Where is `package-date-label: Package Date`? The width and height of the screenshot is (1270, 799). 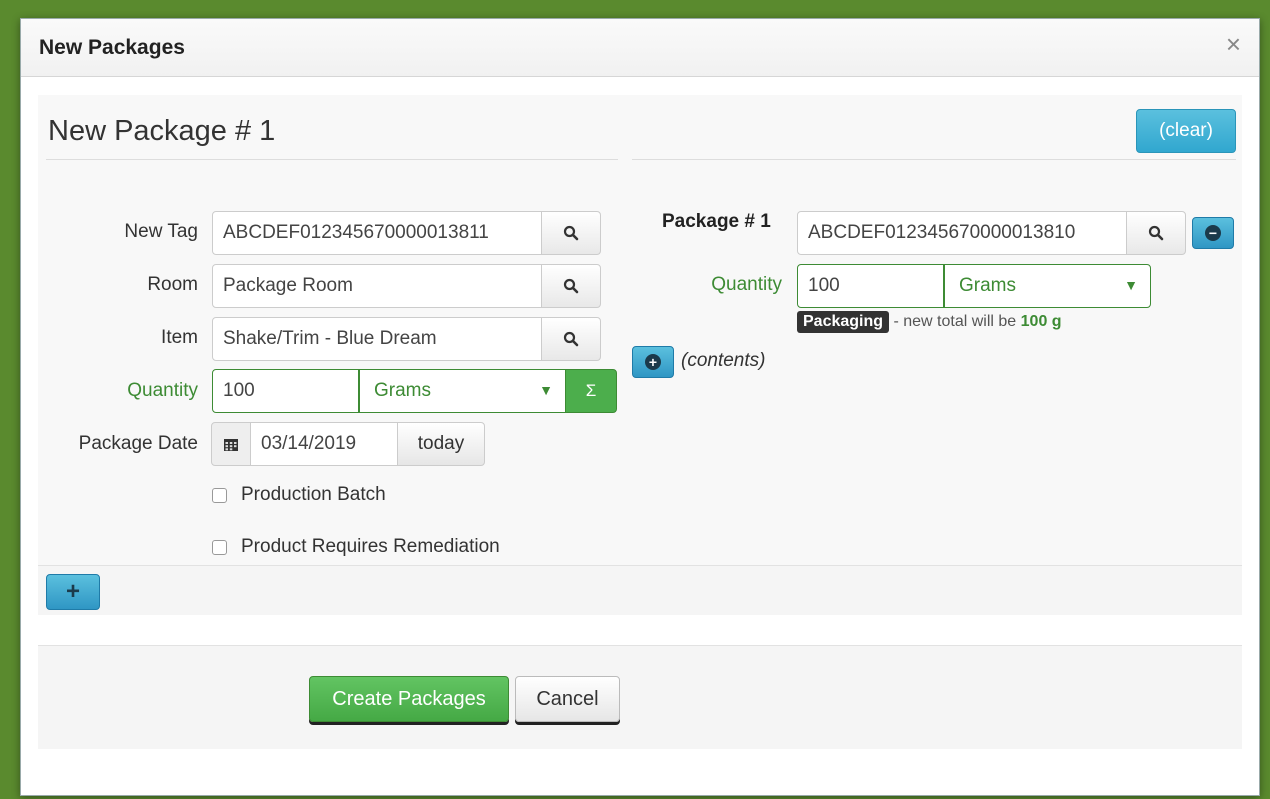 package-date-label: Package Date is located at coordinates (138, 443).